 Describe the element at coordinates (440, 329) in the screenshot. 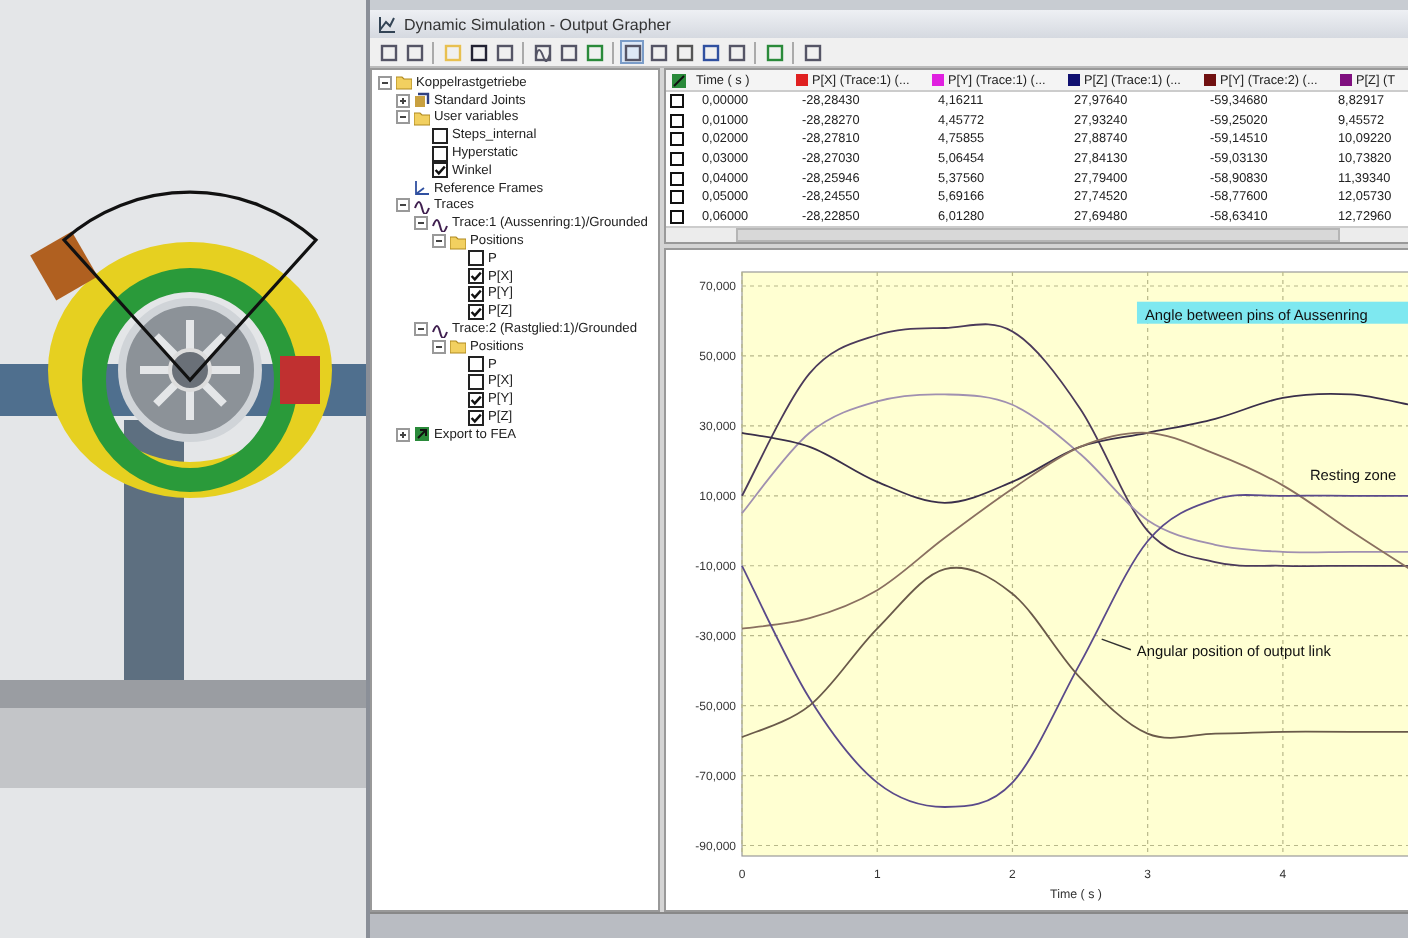

I see `wave-icon` at that location.